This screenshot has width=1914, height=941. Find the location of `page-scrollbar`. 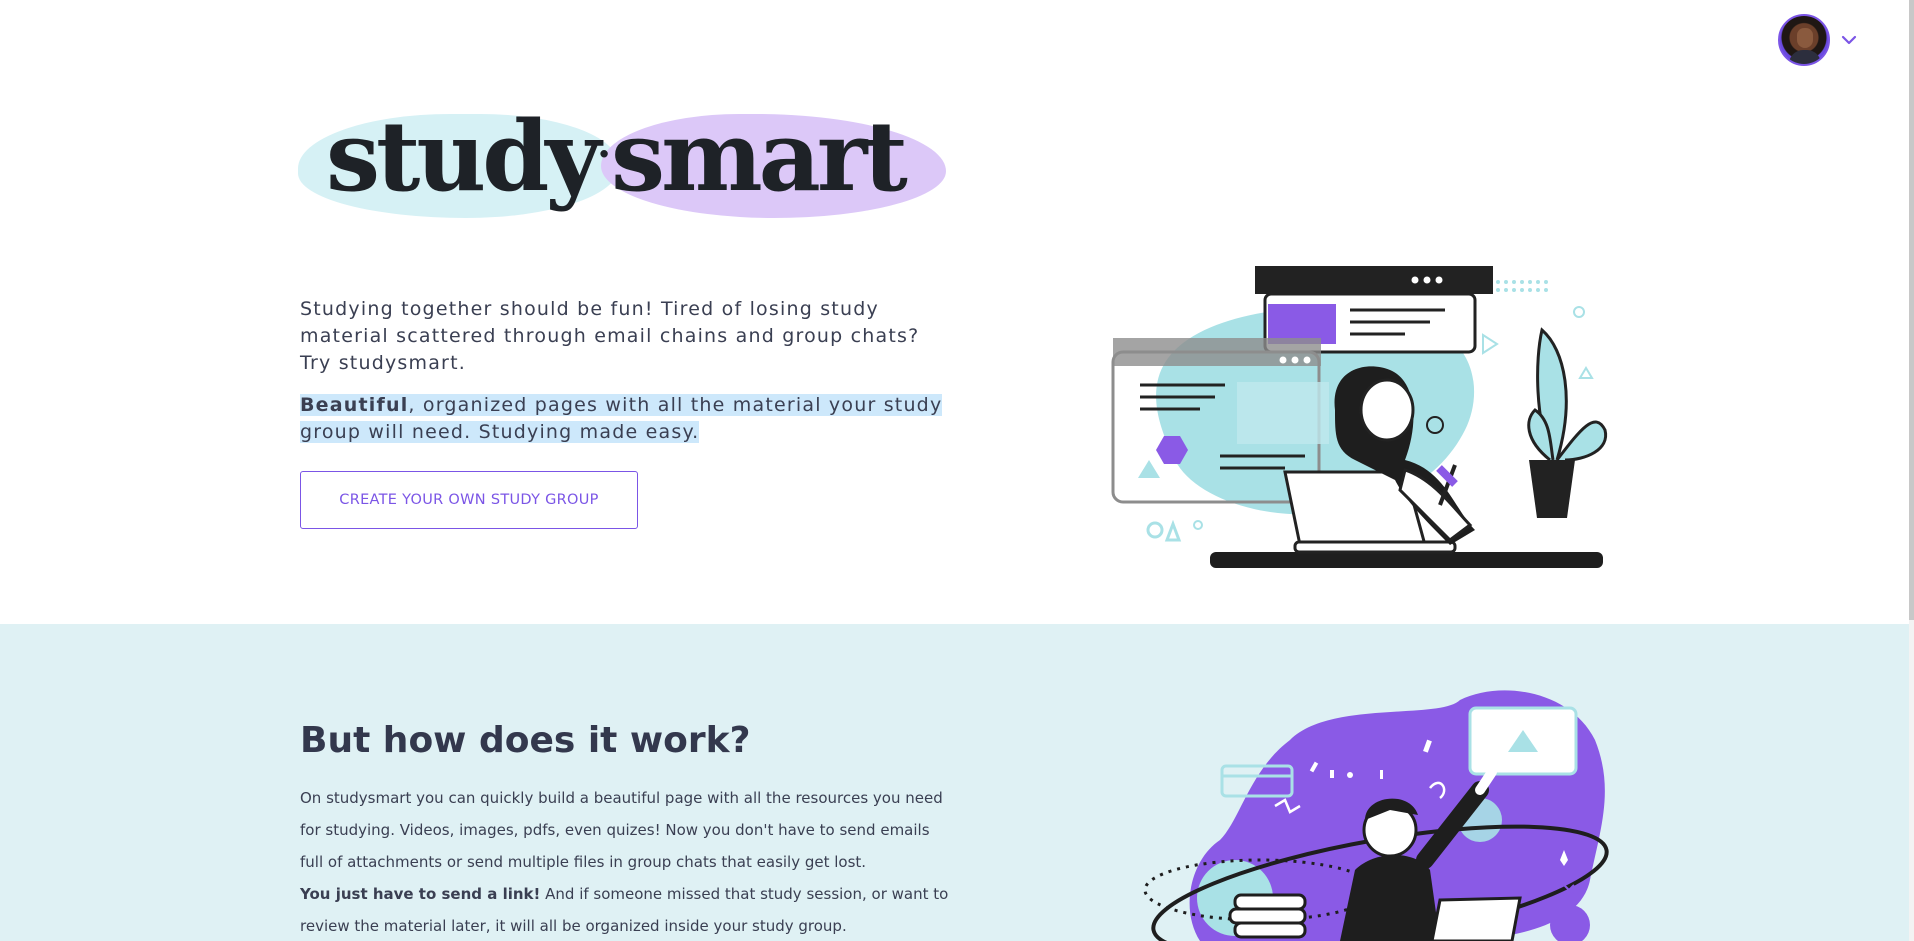

page-scrollbar is located at coordinates (1911, 470).